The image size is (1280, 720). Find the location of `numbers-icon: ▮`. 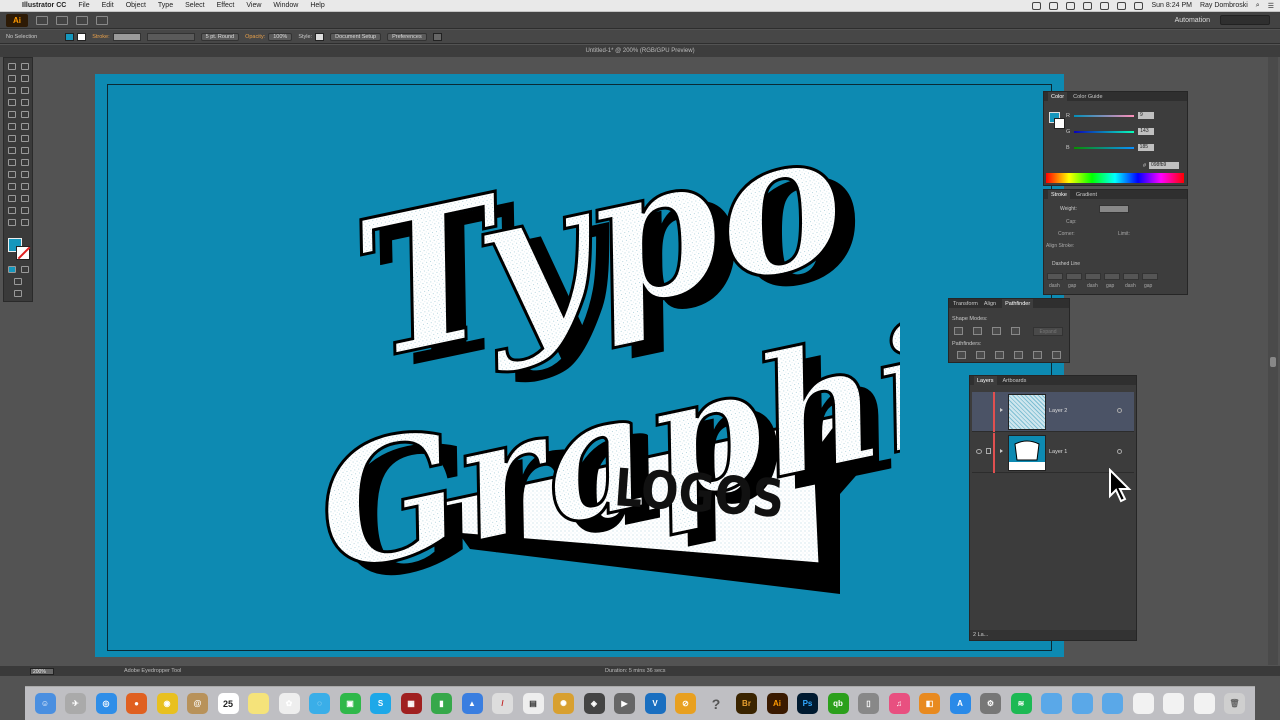

numbers-icon: ▮ is located at coordinates (441, 703).